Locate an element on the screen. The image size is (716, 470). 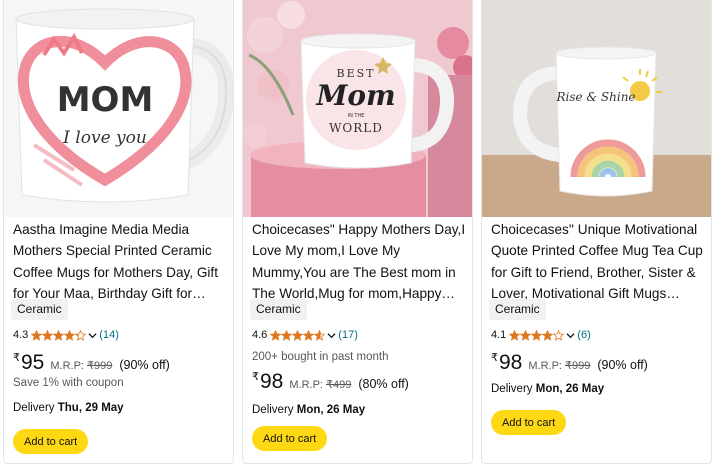
price-row: ₹ 95 M.R.P: ₹999 (90% off) is located at coordinates (91, 363).